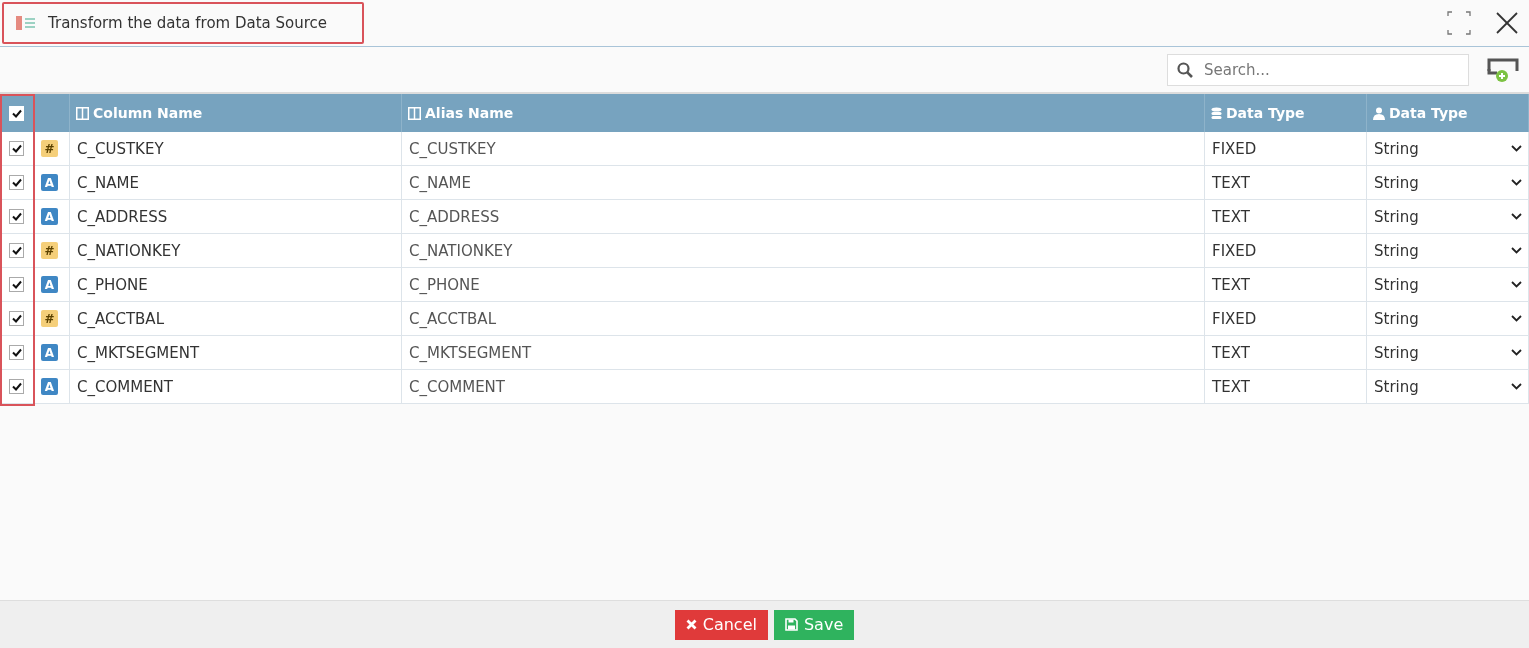  What do you see at coordinates (188, 23) in the screenshot?
I see `window-title: Transform the data from Data Source` at bounding box center [188, 23].